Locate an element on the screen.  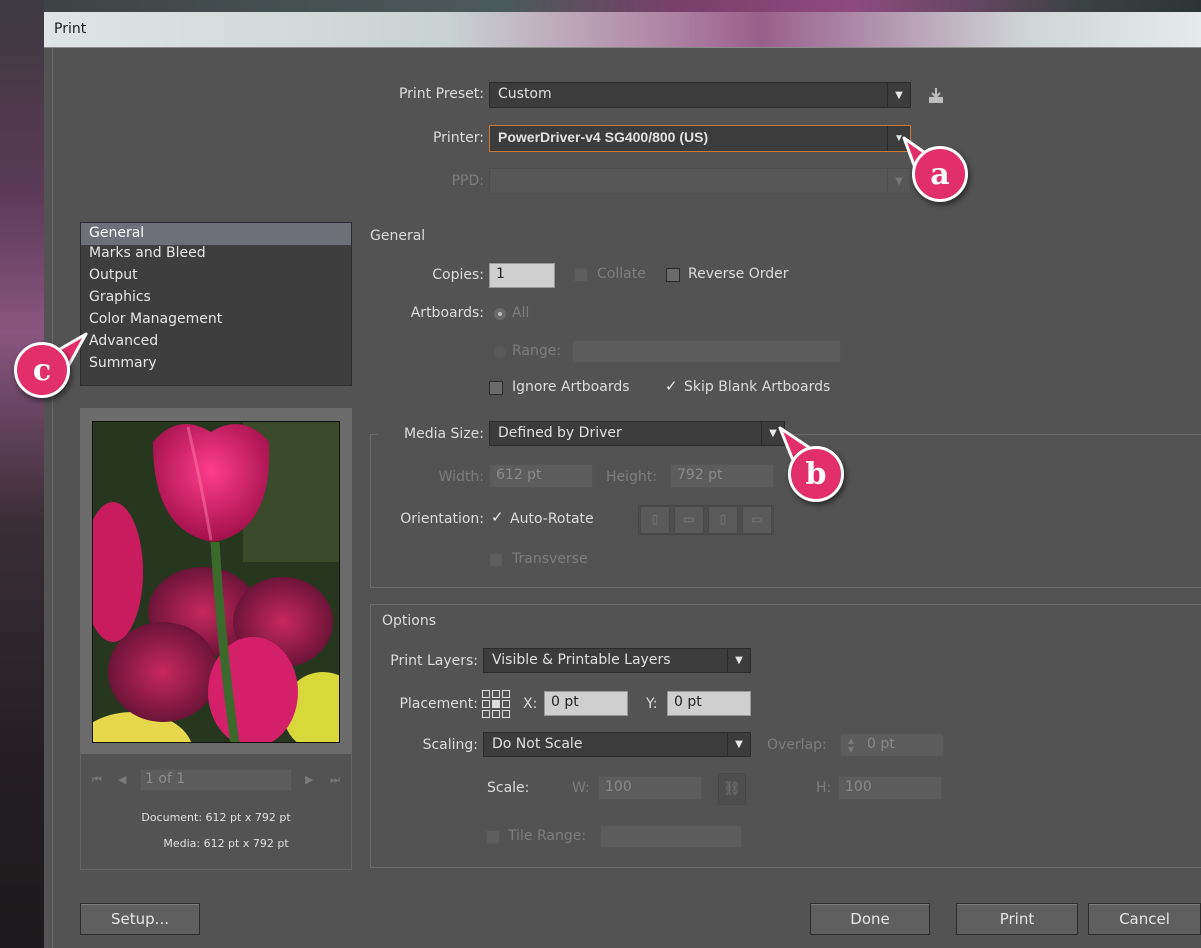
y-input: 0 pt is located at coordinates (709, 703).